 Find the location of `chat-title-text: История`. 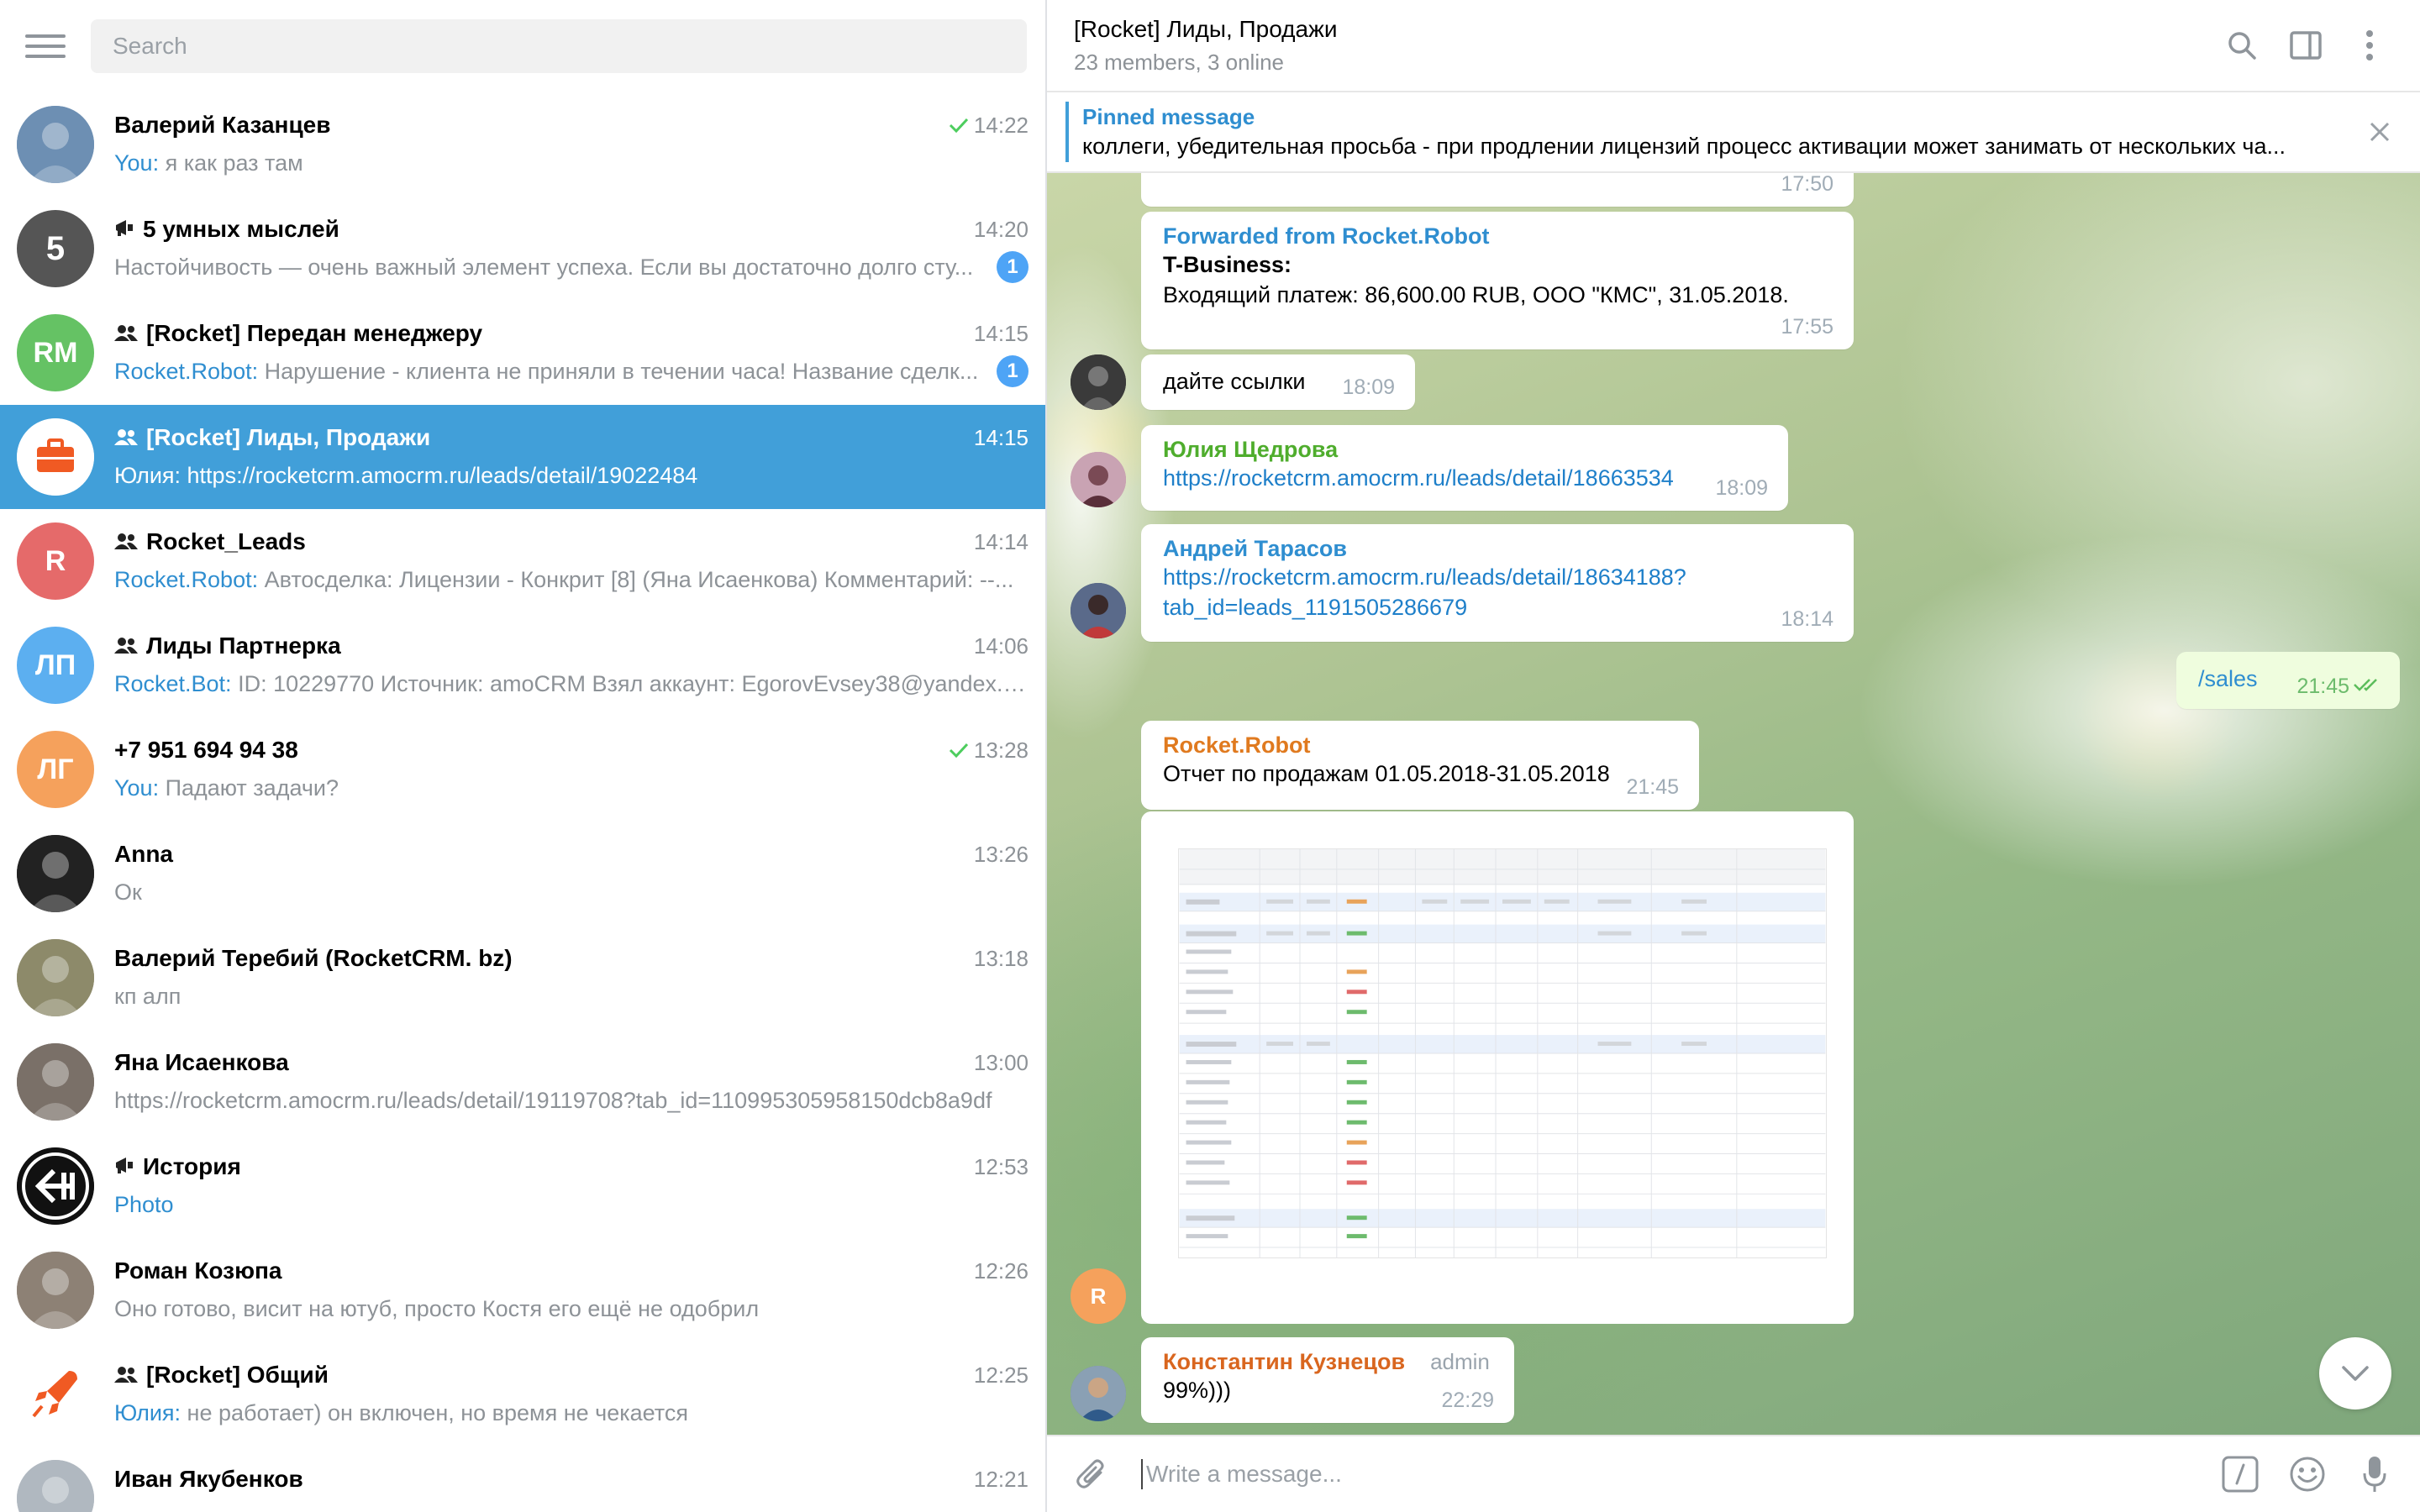

chat-title-text: История is located at coordinates (192, 1166).